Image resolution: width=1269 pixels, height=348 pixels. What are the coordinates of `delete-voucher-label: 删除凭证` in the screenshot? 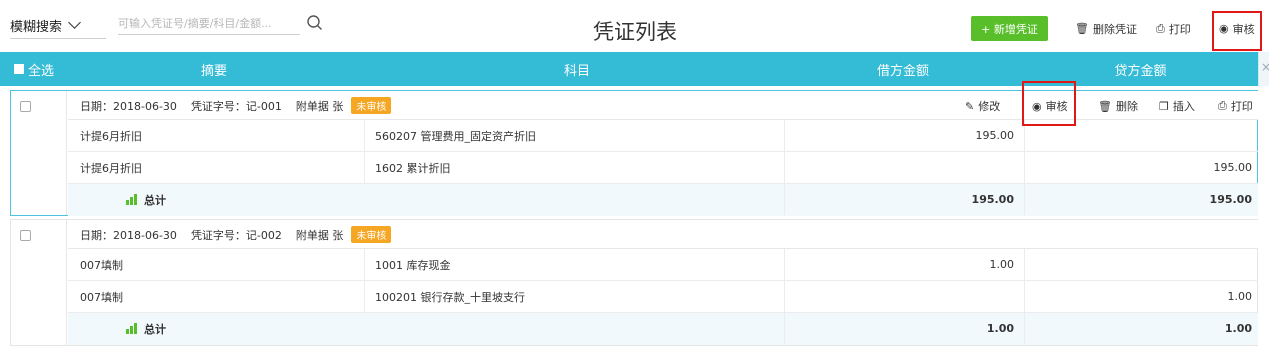 It's located at (1114, 29).